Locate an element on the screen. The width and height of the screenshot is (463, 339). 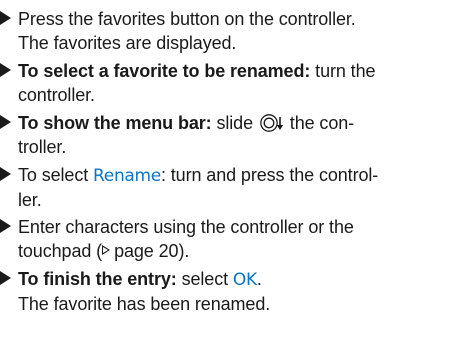
step-3-text-after: the con- is located at coordinates (319, 123).